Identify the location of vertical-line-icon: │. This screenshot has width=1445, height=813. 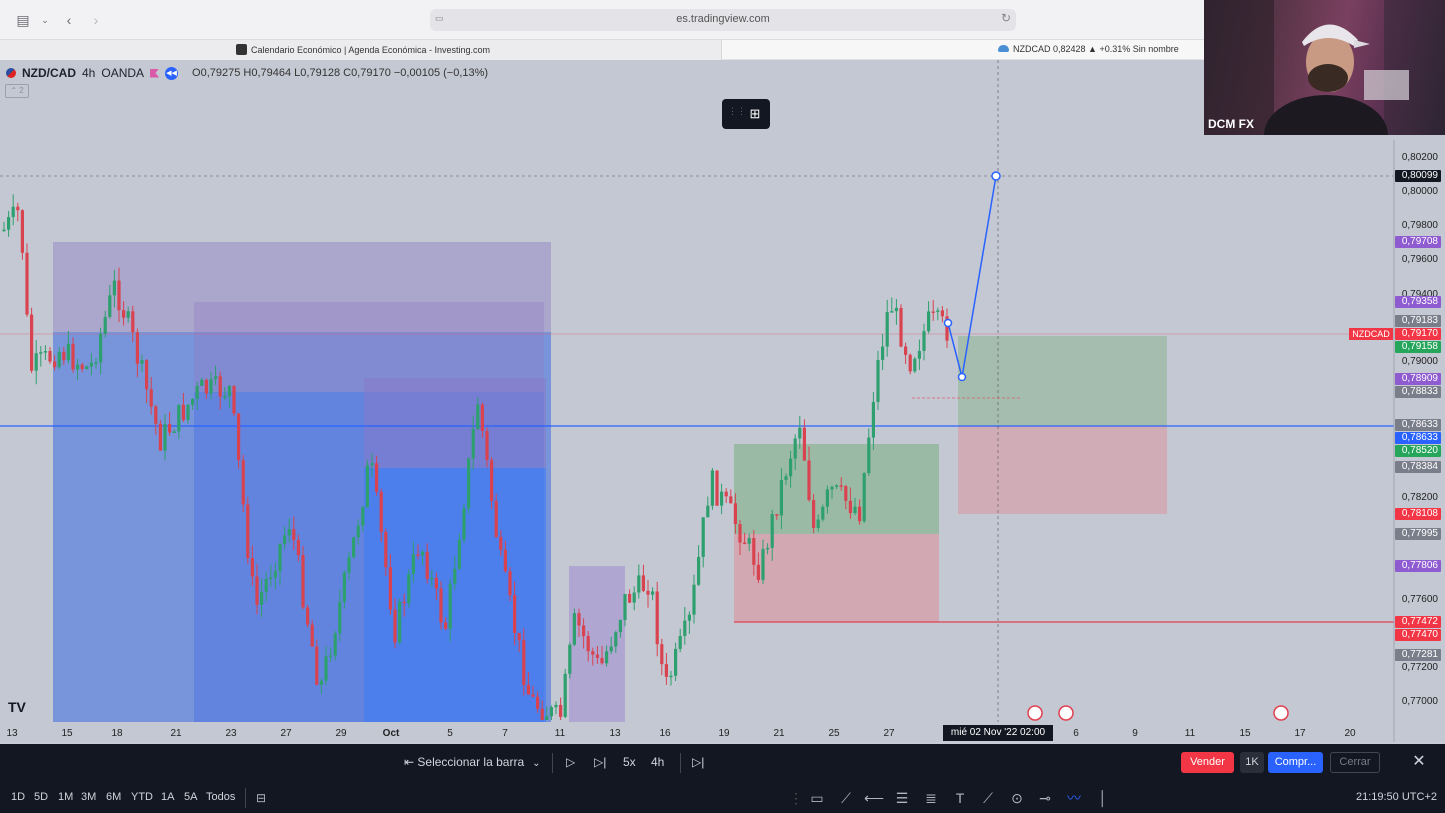
(1103, 798).